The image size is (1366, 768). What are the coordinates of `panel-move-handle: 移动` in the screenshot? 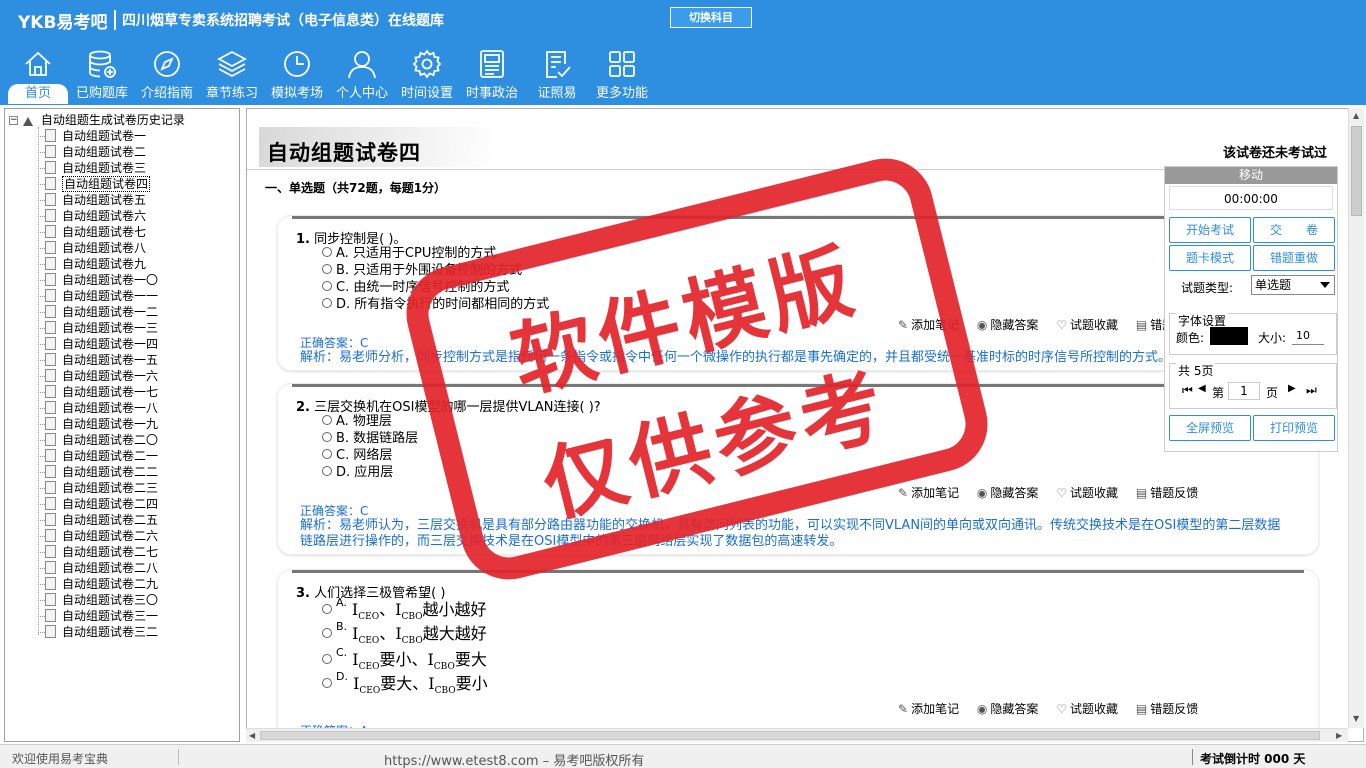 It's located at (1251, 175).